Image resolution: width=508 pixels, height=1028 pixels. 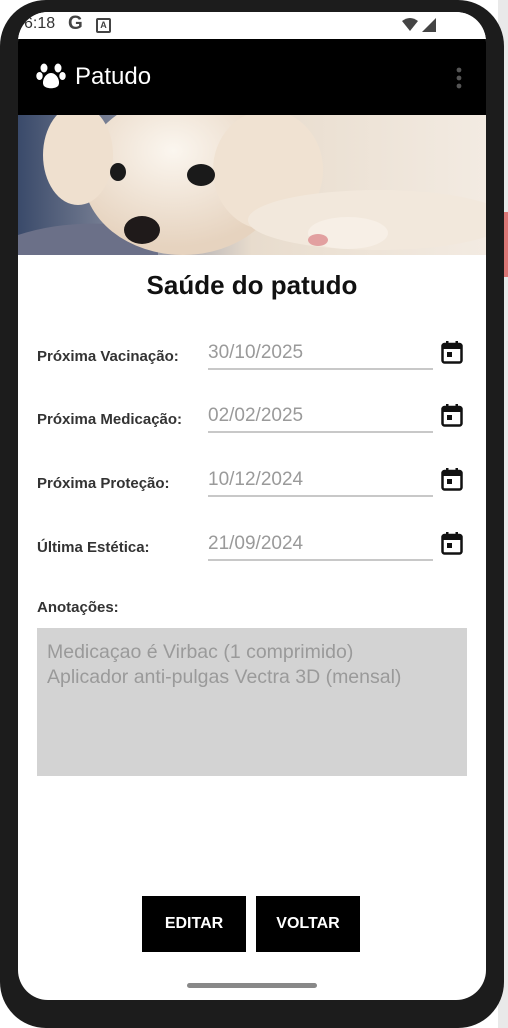 I want to click on field-next-protection: Próxima Proteção: 10/12/2024, so click(x=252, y=477).